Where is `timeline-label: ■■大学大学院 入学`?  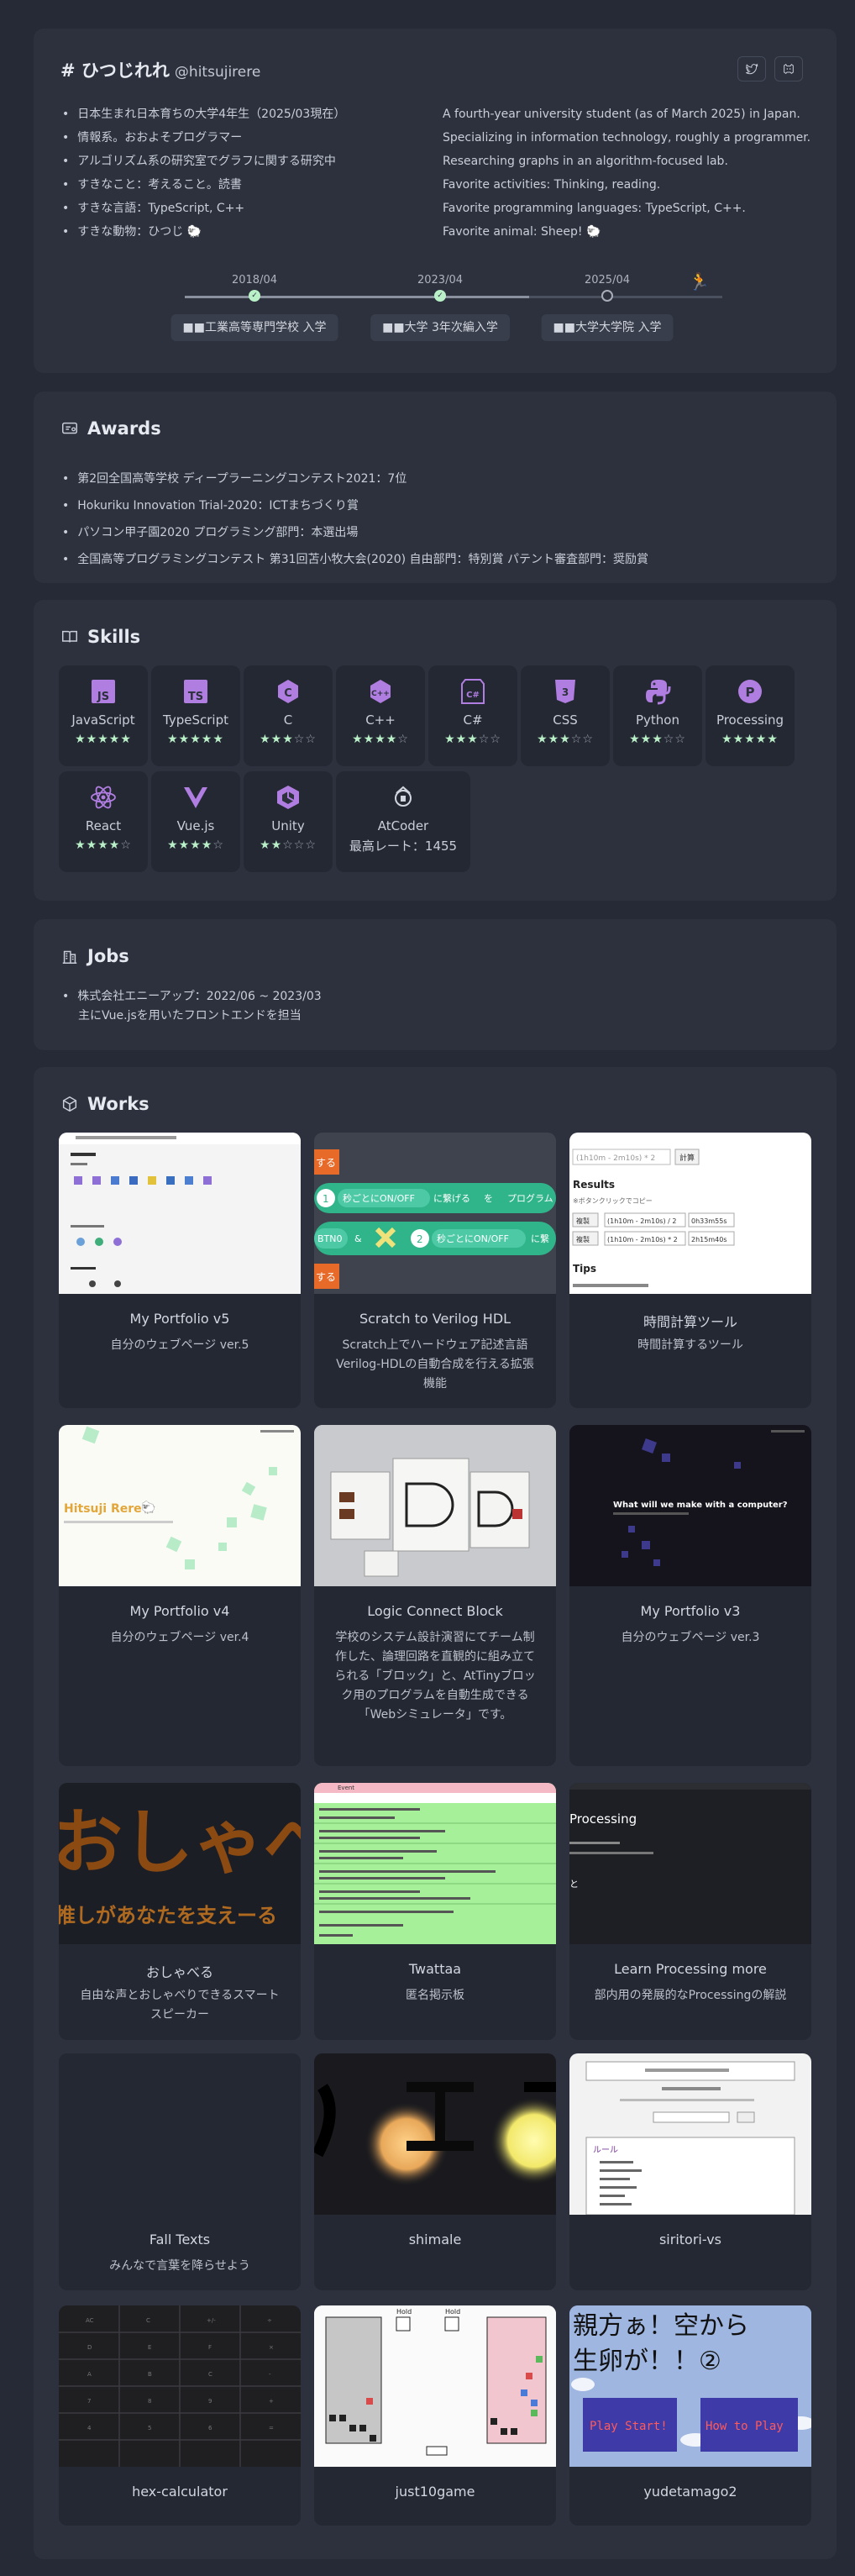
timeline-label: ■■大学大学院 入学 is located at coordinates (607, 327).